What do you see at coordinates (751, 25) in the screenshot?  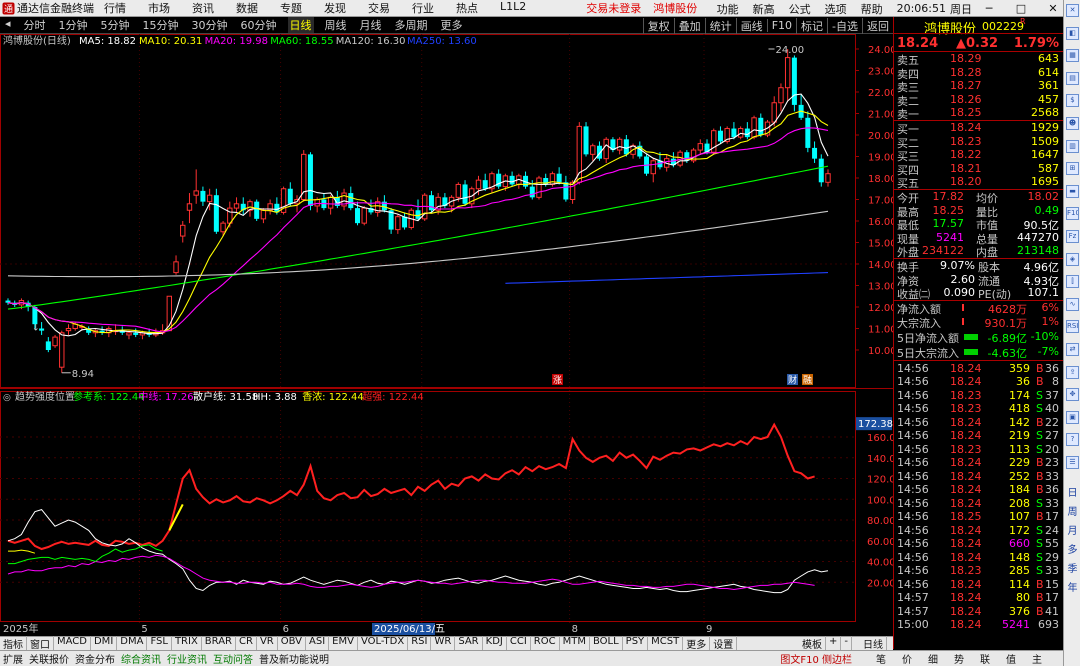 I see `chart-tool-3: 画线` at bounding box center [751, 25].